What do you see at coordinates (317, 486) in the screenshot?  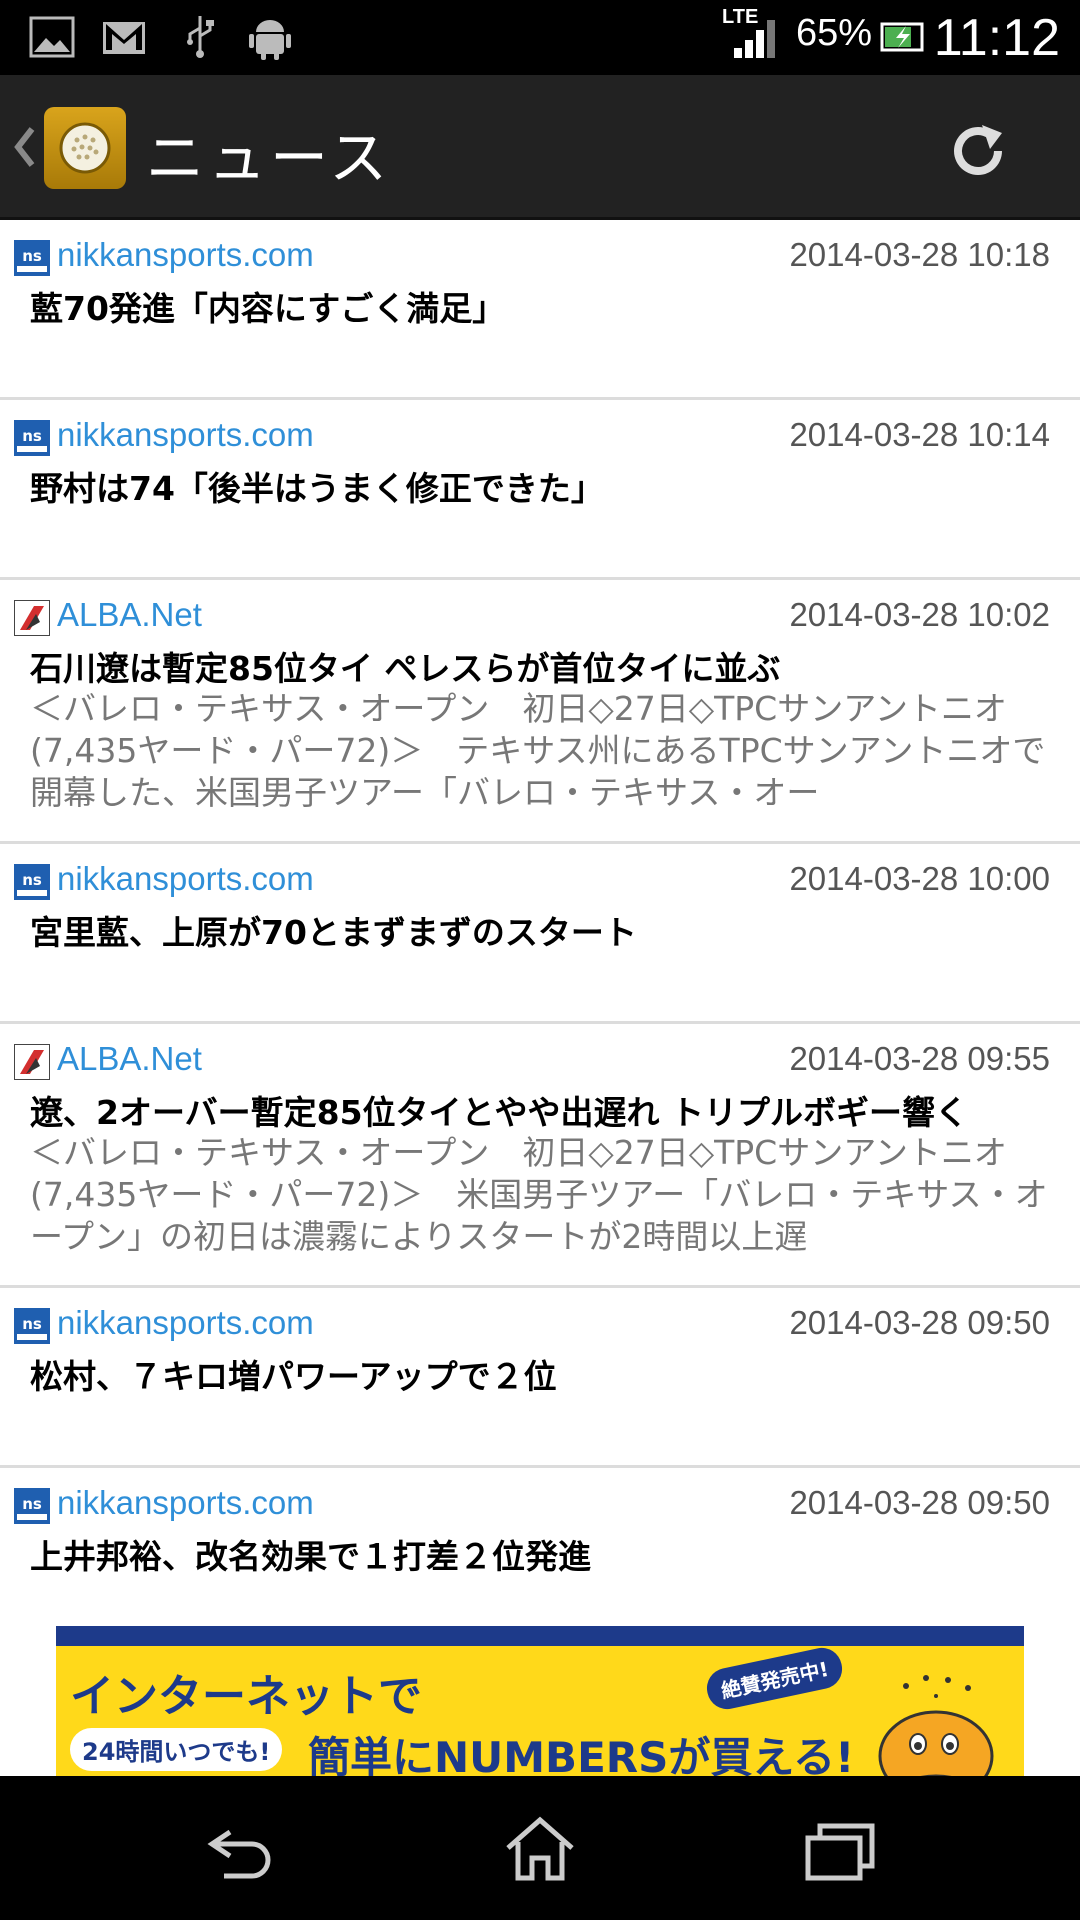 I see `news-headline: 野村は74「後半はうまく修正できた」` at bounding box center [317, 486].